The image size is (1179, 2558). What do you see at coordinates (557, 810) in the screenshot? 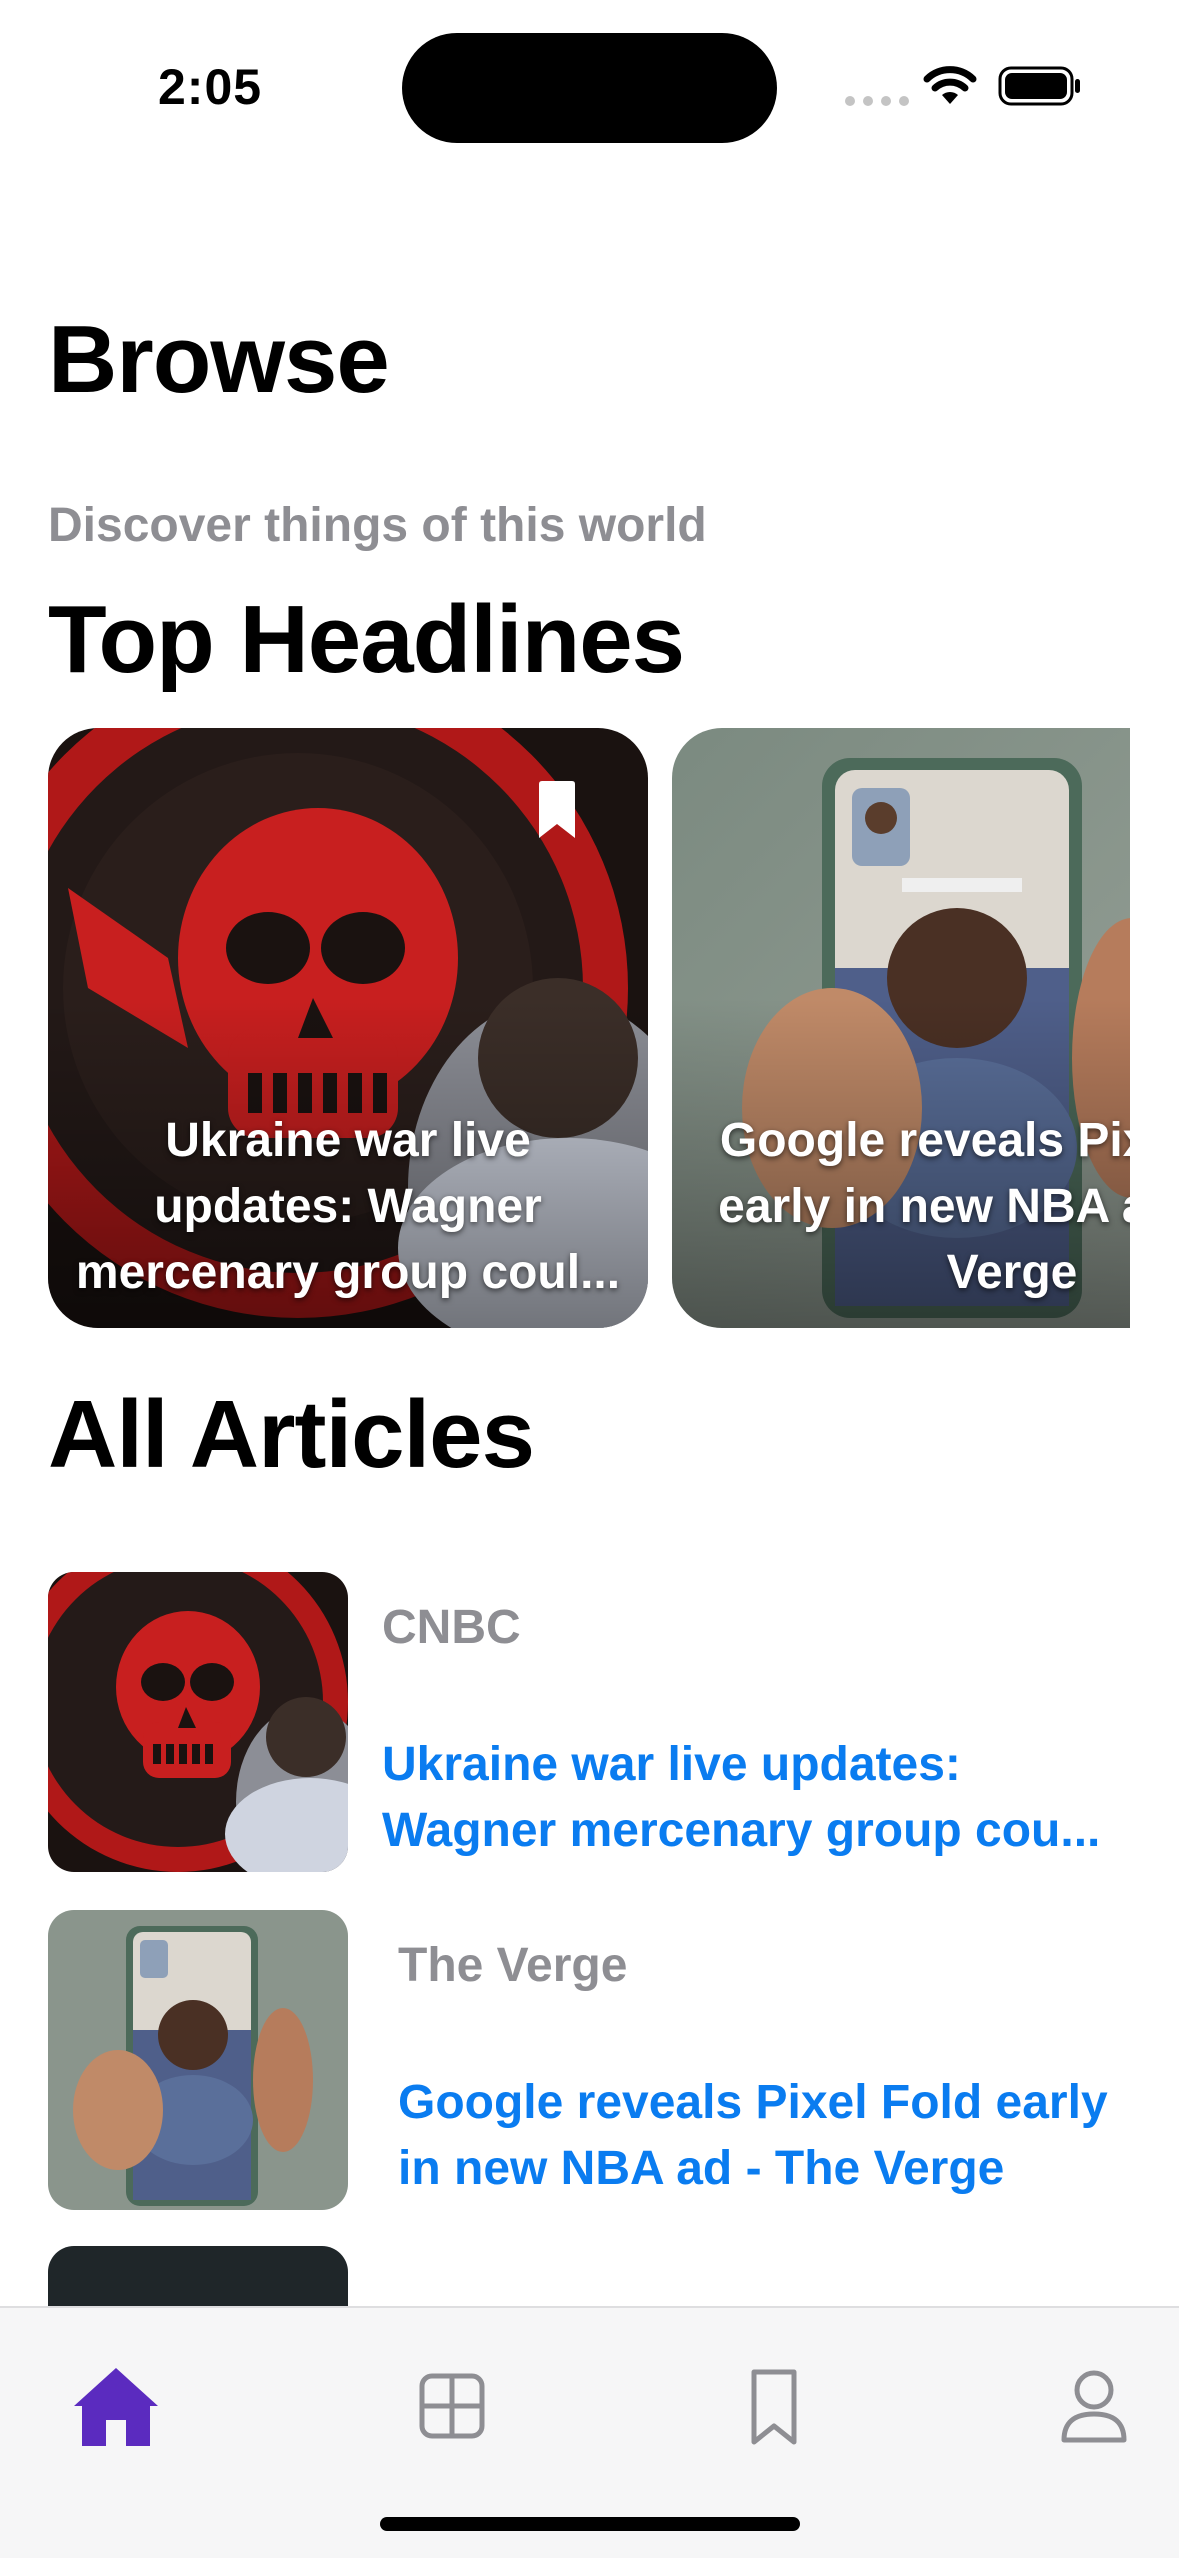
I see `bookmark-filled-icon` at bounding box center [557, 810].